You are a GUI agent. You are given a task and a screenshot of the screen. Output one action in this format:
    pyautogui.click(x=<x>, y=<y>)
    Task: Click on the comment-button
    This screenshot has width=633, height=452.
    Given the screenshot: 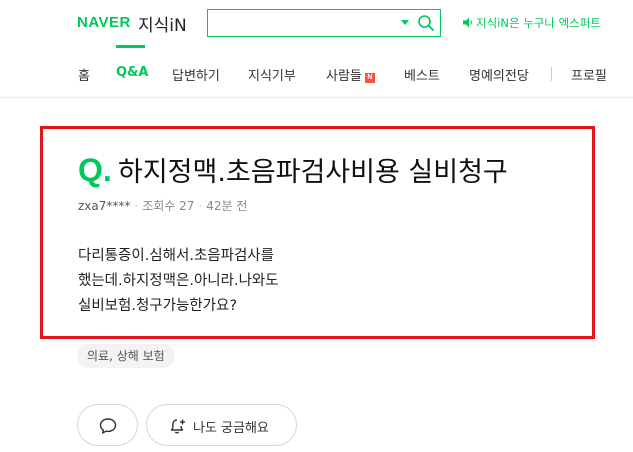 What is the action you would take?
    pyautogui.click(x=107, y=425)
    